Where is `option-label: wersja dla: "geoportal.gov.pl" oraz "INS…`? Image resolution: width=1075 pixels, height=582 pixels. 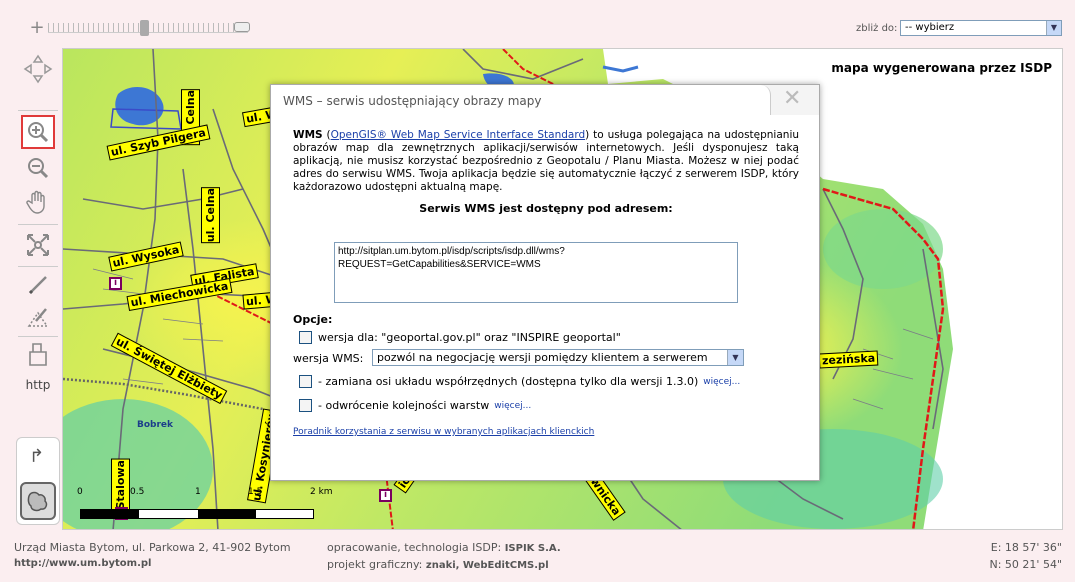
option-label: wersja dla: "geoportal.gov.pl" oraz "INS… is located at coordinates (469, 337).